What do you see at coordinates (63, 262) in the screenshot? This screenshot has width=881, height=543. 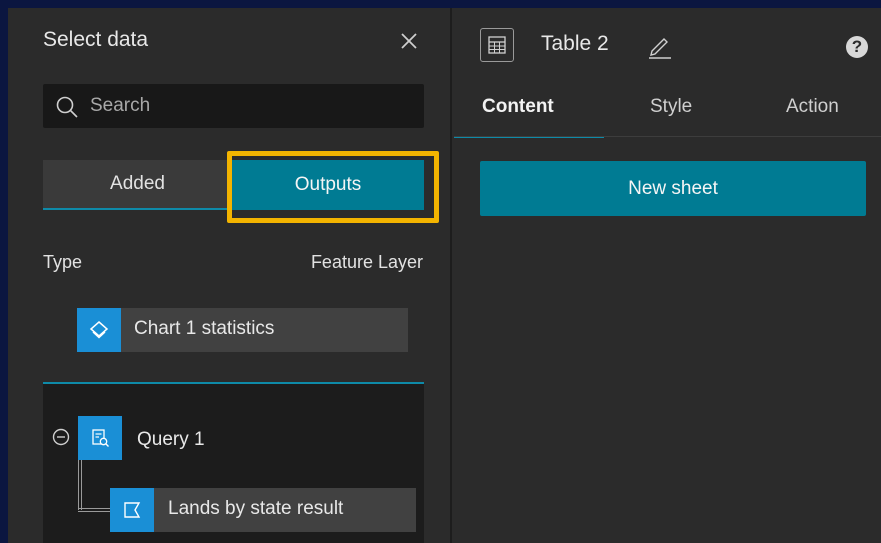 I see `type-label: Type` at bounding box center [63, 262].